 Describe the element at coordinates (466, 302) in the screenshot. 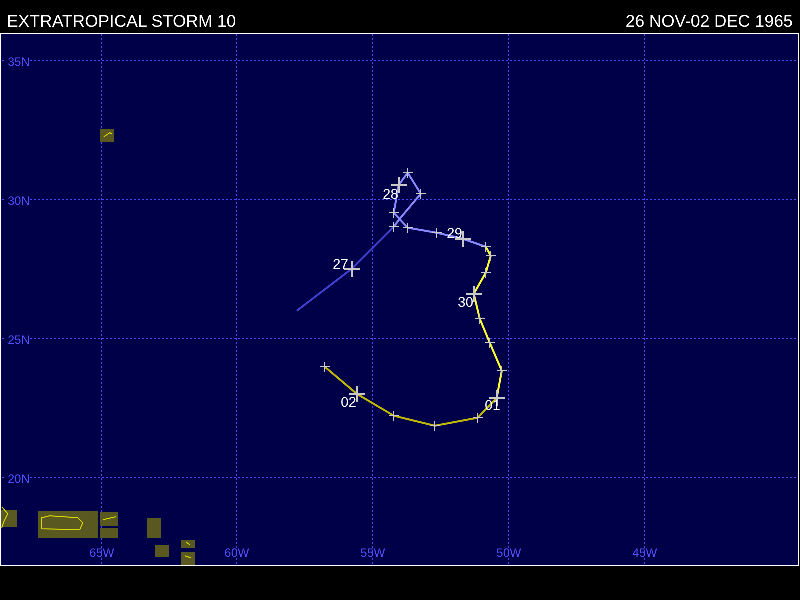

I see `date-label: 30` at that location.